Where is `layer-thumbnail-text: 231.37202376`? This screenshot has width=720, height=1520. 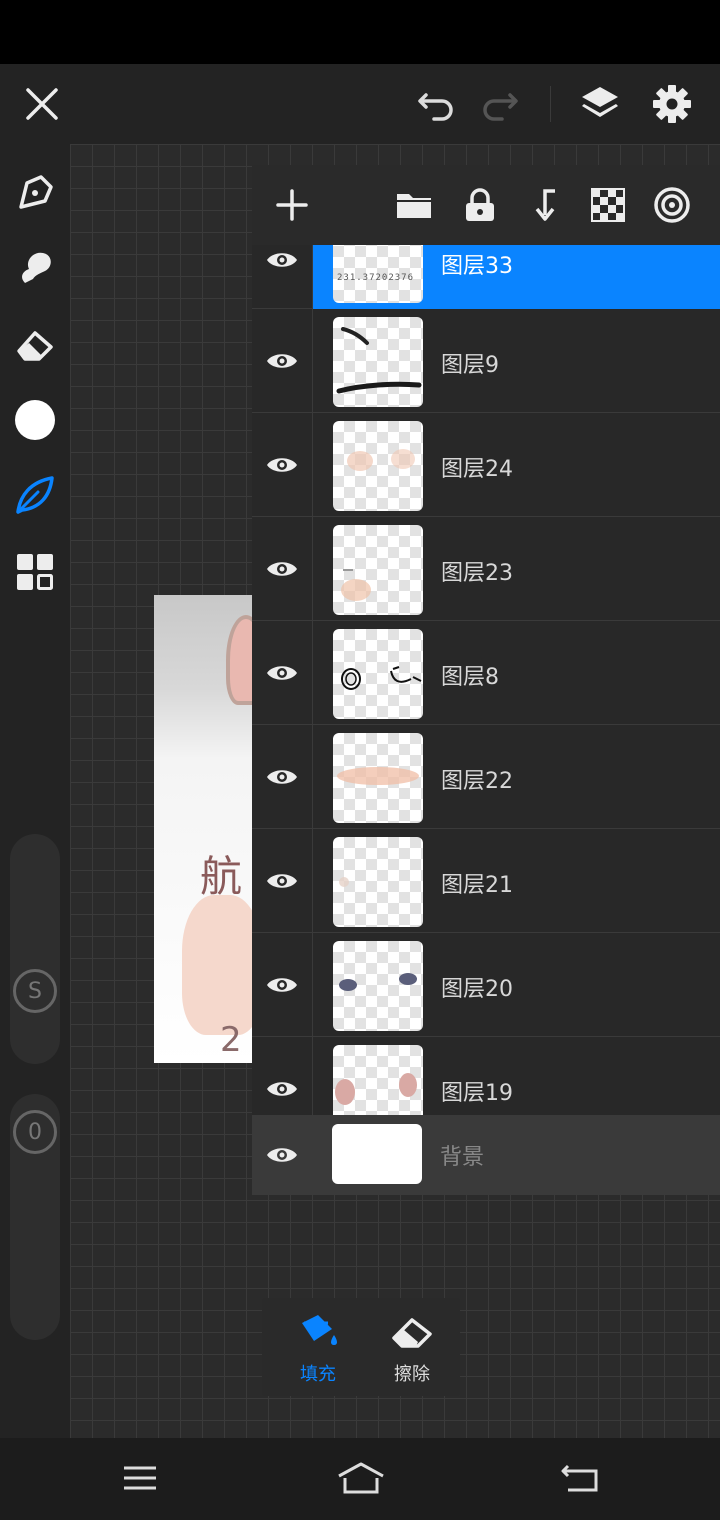
layer-thumbnail-text: 231.37202376 is located at coordinates (376, 278).